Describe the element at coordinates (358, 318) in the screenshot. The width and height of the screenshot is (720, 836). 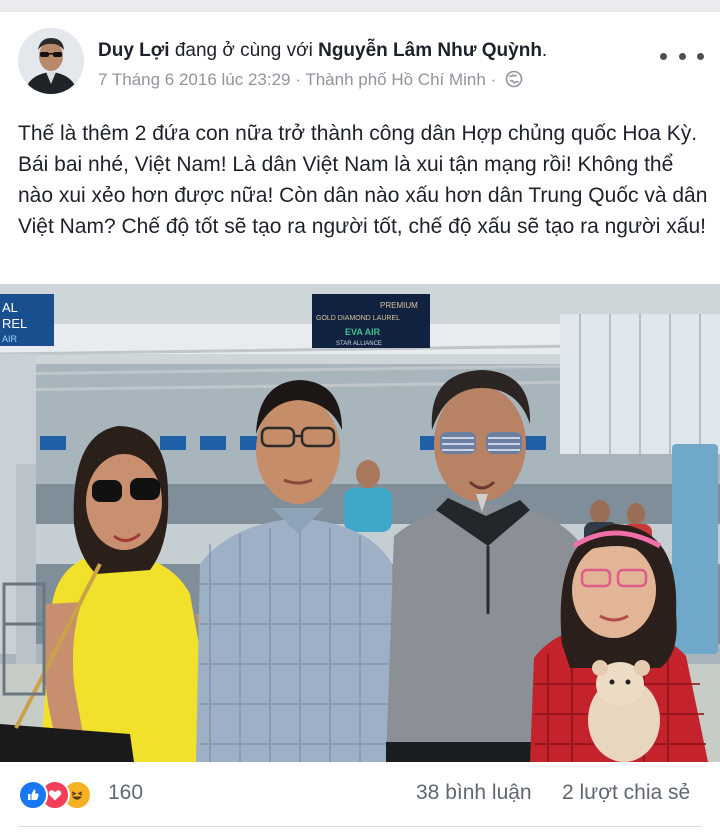
I see `sign-tiers: GOLD DIAMOND LAUREL` at that location.